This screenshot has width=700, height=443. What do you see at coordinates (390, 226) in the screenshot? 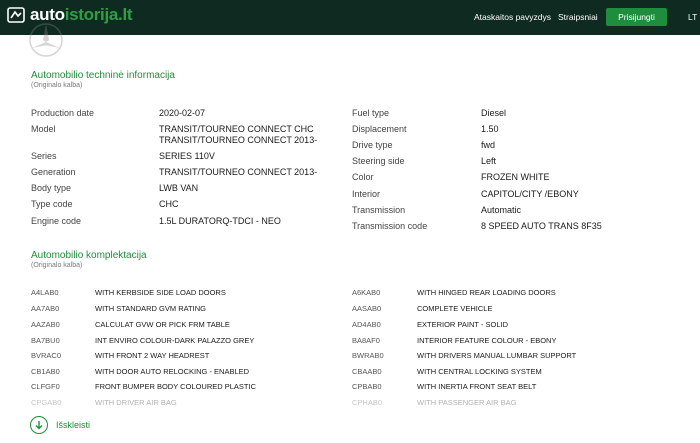
I see `tech-label: Transmission code` at bounding box center [390, 226].